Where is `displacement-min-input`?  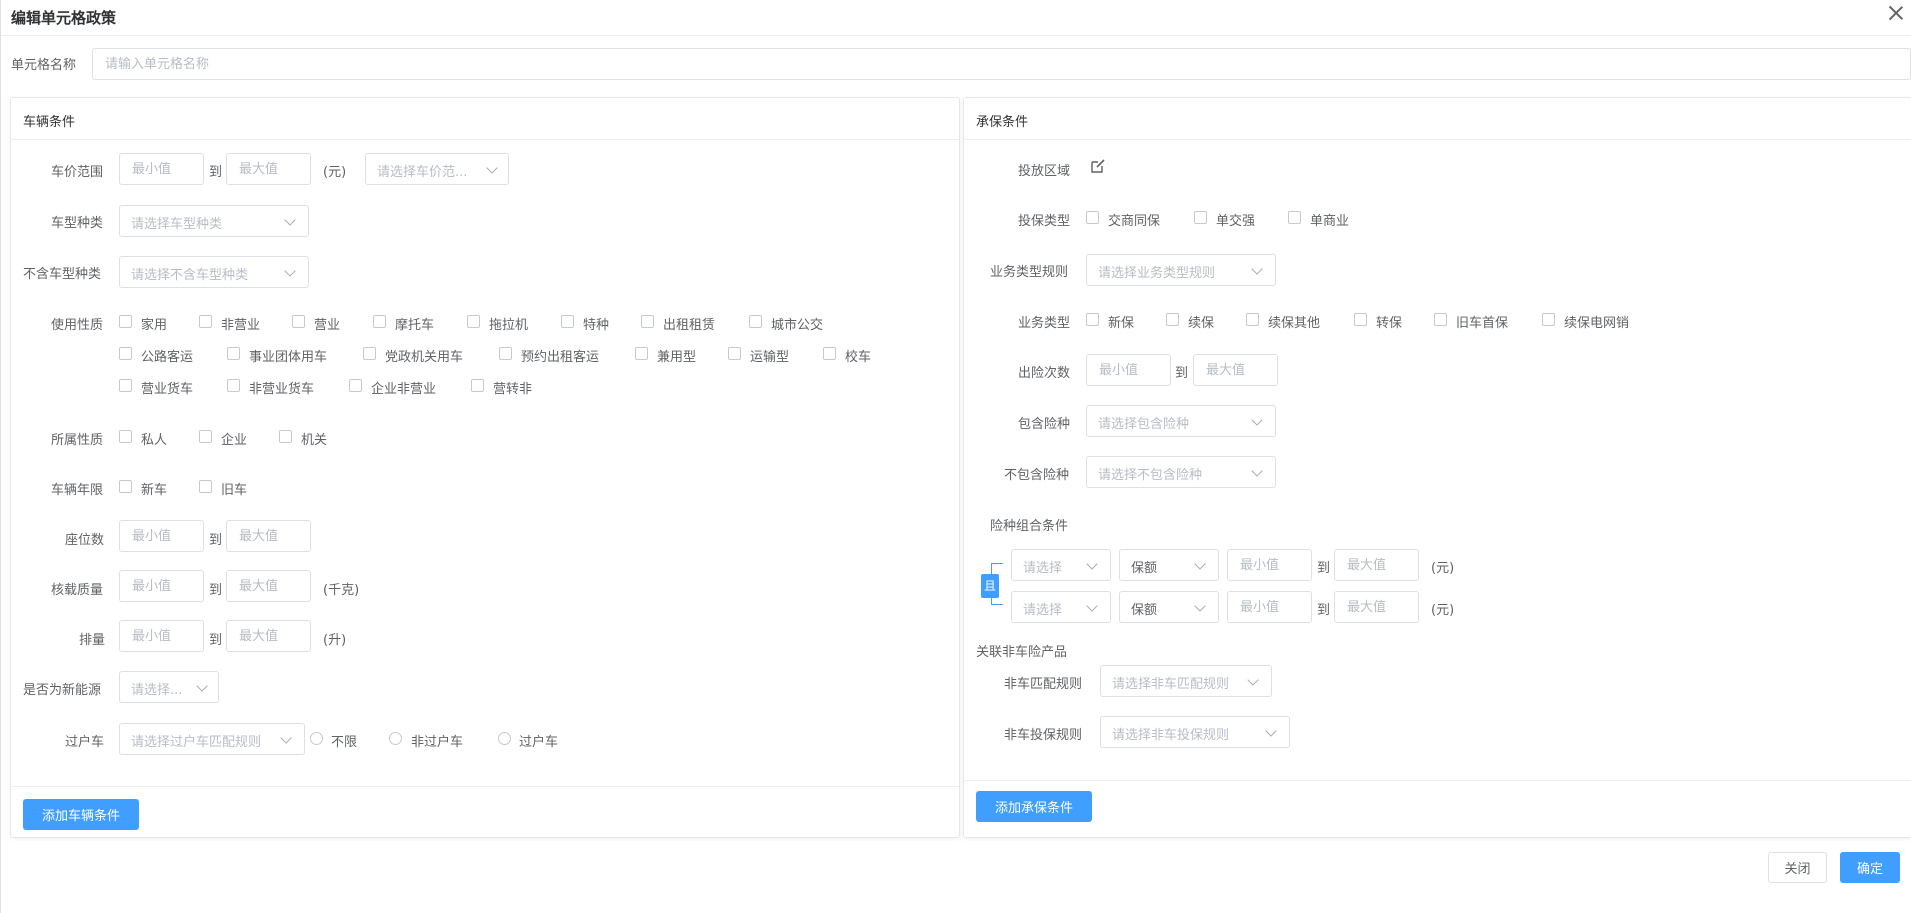
displacement-min-input is located at coordinates (161, 636).